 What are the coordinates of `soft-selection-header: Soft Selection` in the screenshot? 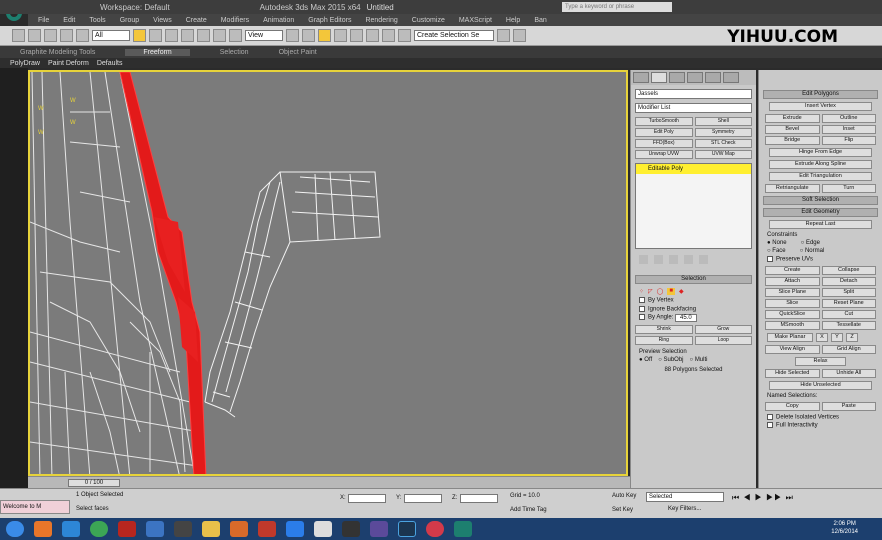 It's located at (820, 200).